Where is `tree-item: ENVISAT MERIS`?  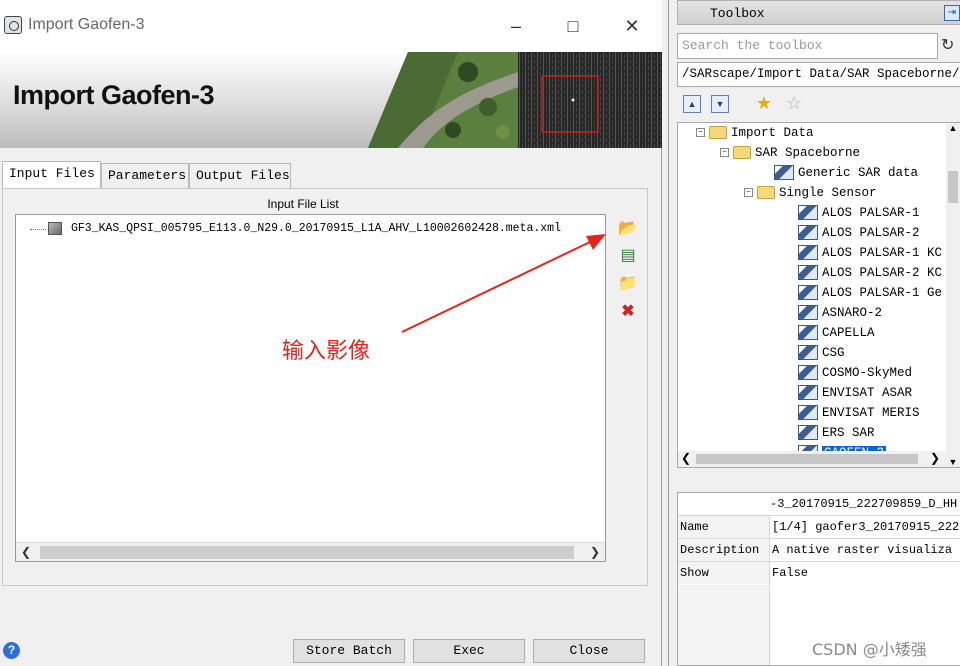 tree-item: ENVISAT MERIS is located at coordinates (859, 413).